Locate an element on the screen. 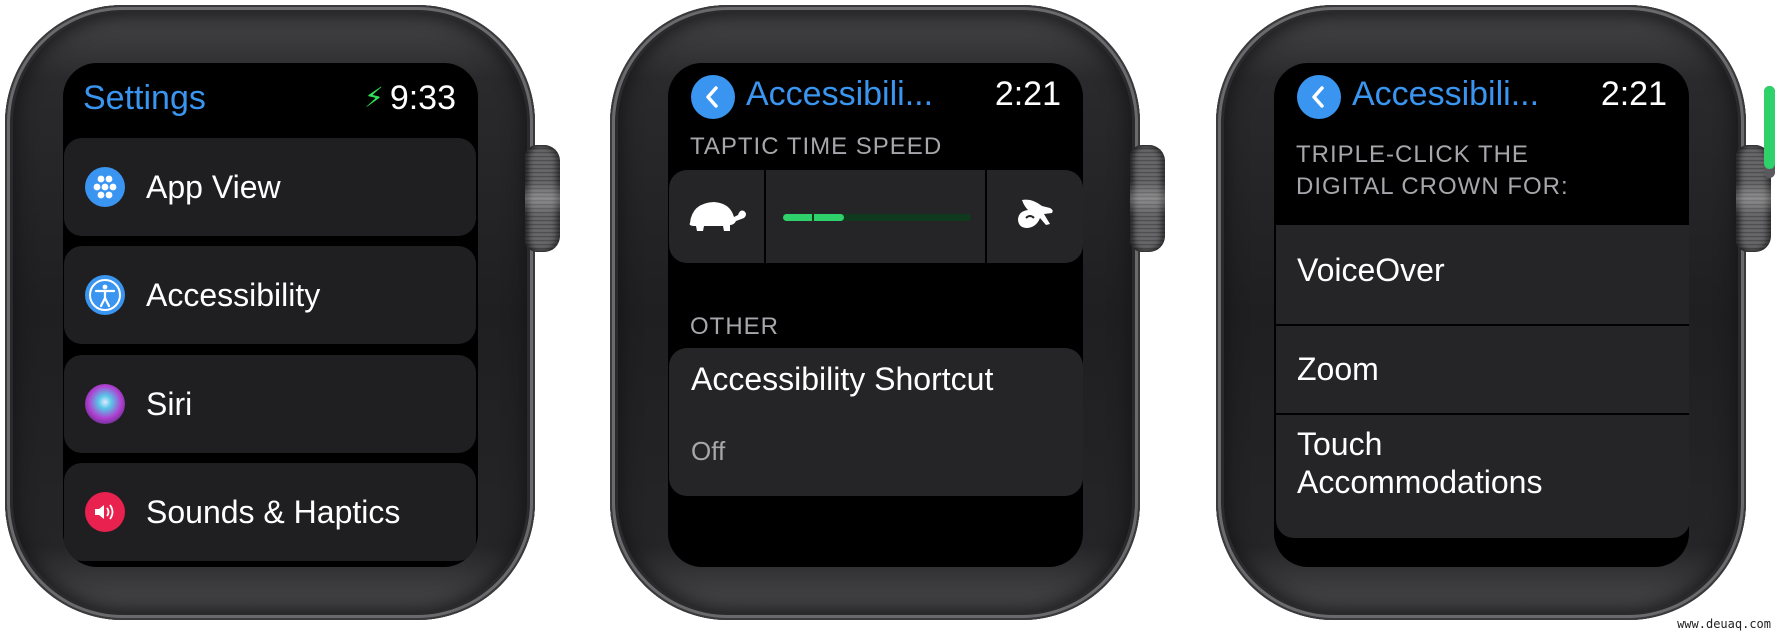  option-touch-accommodations: Touch Accommodations is located at coordinates (1482, 476).